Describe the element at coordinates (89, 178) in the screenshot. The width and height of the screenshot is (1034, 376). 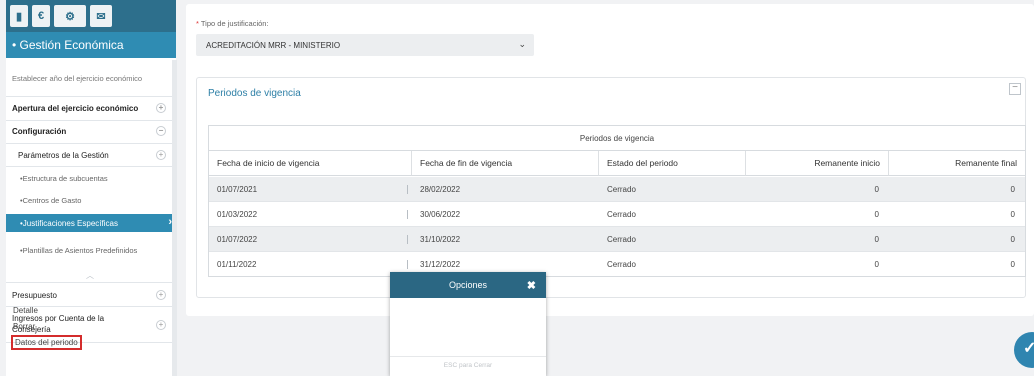
I see `sidebar-item-estructura-subcuentas: •Estructura de subcuentas` at that location.